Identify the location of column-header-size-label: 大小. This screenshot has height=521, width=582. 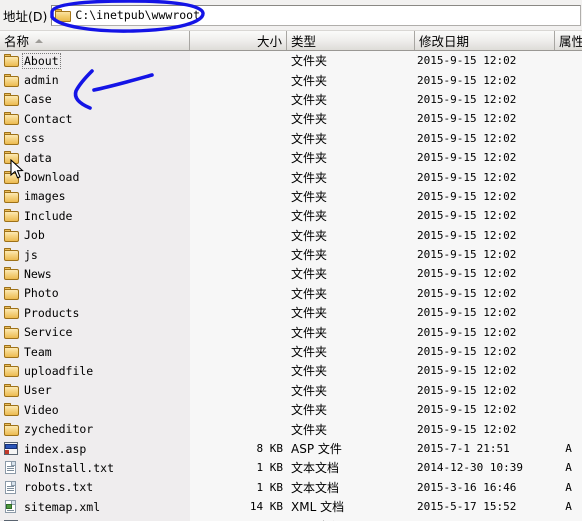
(269, 41).